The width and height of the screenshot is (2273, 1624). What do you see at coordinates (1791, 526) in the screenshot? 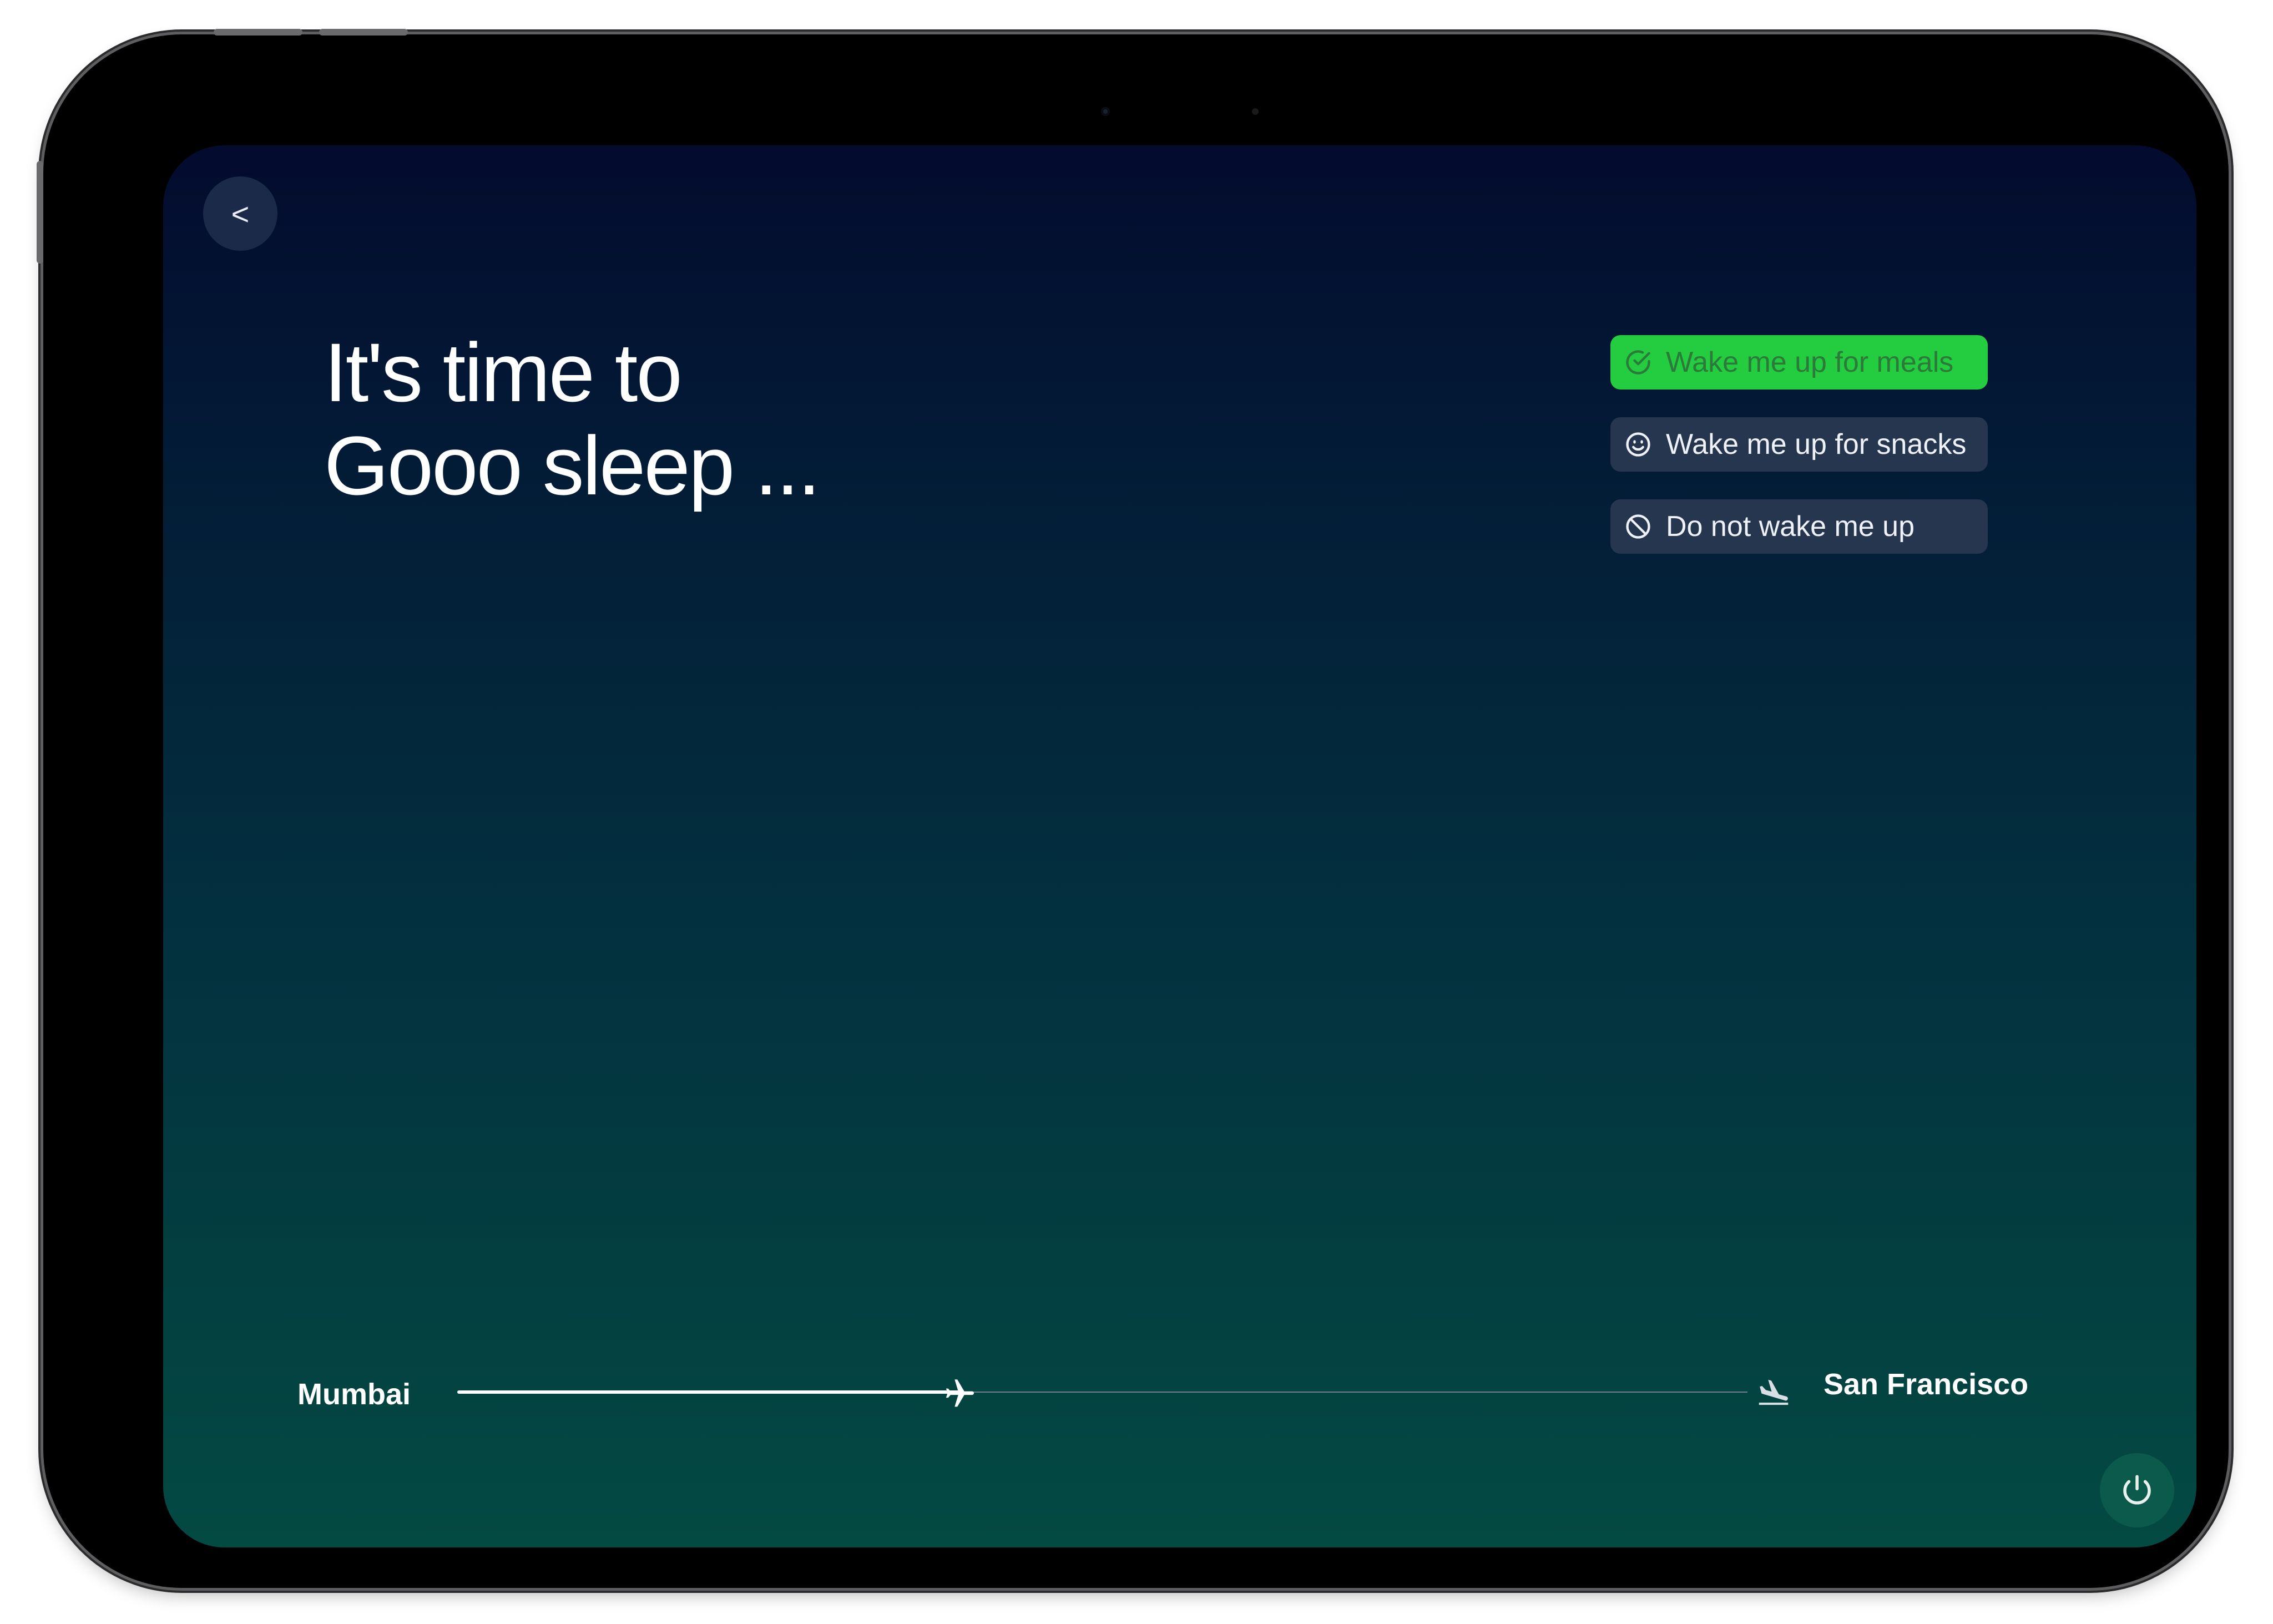
I see `do-not-wake-label: Do not wake me up` at bounding box center [1791, 526].